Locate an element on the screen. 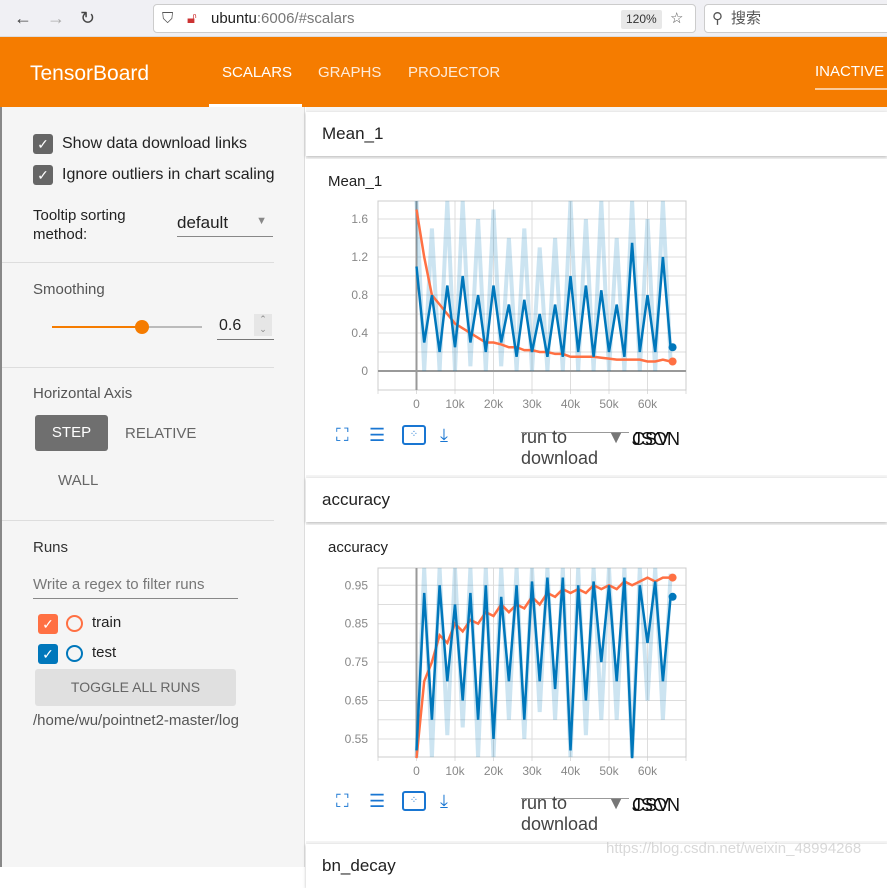  y-tick-label: 1.6 is located at coordinates (359, 219).